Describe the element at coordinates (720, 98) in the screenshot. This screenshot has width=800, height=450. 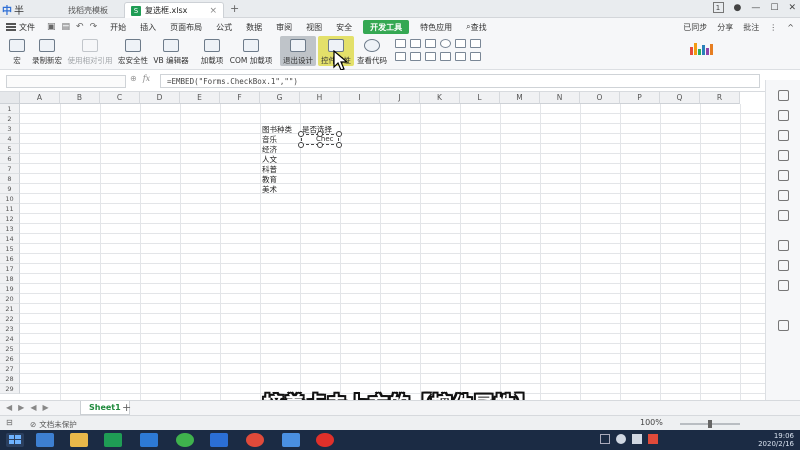
I see `column-header: R` at that location.